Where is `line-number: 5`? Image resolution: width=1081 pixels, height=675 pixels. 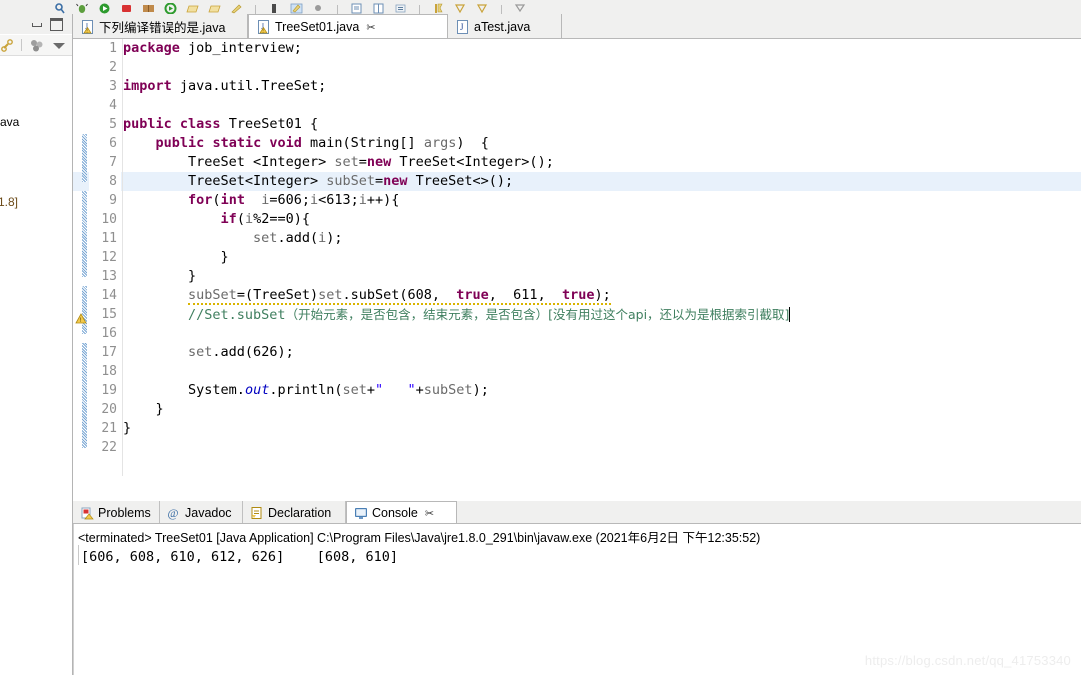
line-number: 5 is located at coordinates (113, 124).